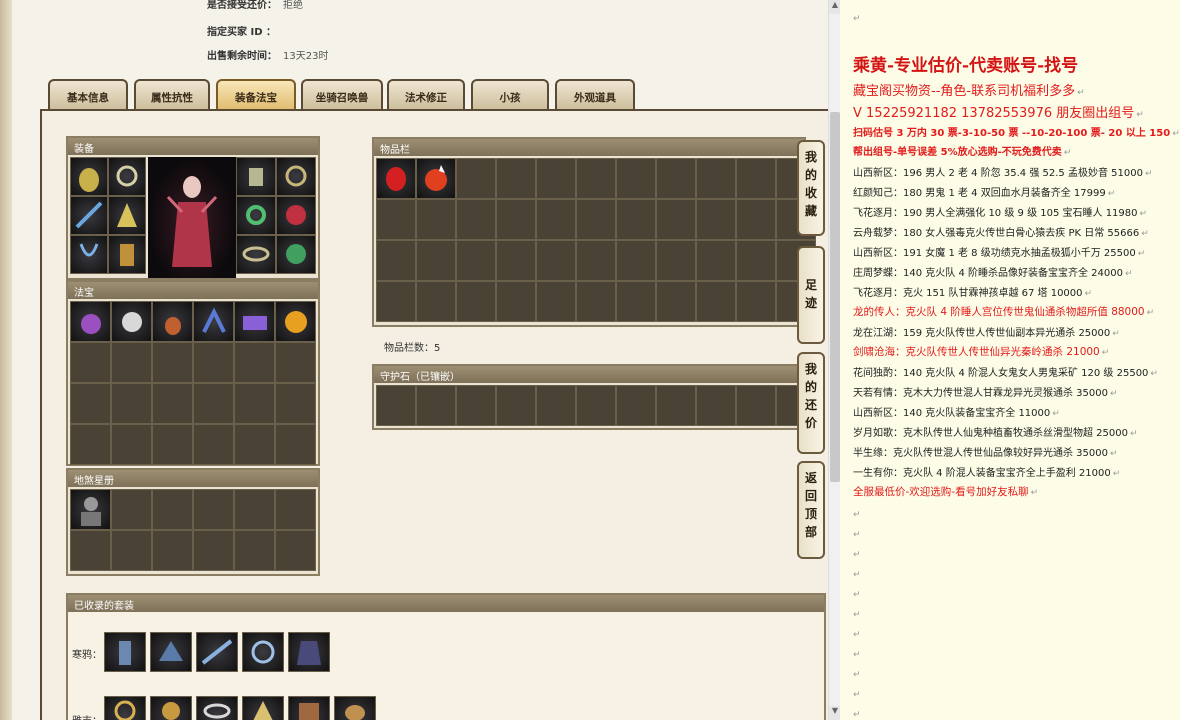  I want to click on my-favorites-button: 我的收藏, so click(811, 188).